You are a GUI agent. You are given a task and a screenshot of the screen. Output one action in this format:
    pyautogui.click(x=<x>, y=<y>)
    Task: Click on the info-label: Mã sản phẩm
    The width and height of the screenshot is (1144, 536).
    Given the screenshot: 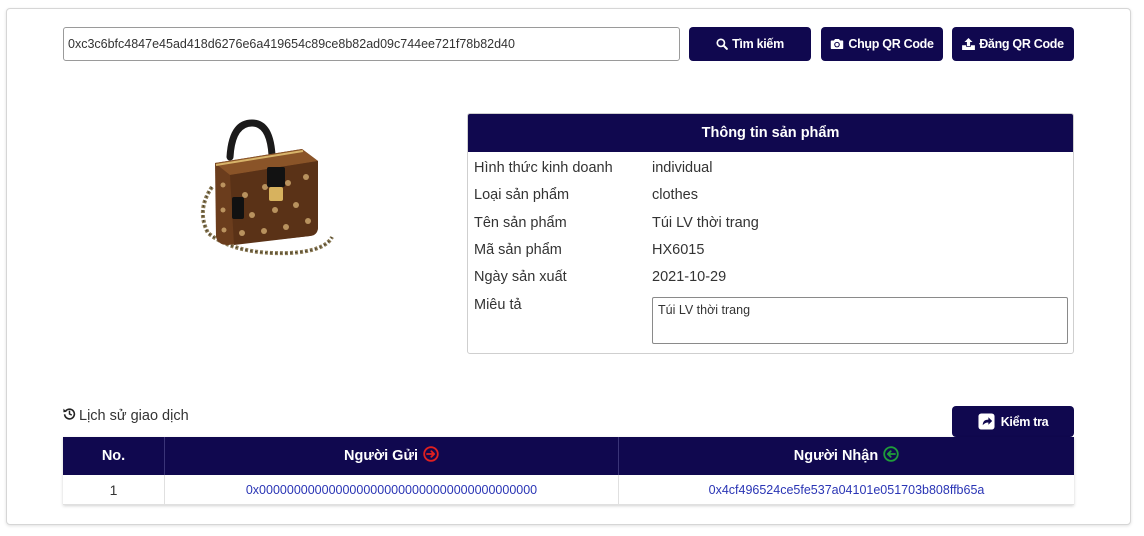 What is the action you would take?
    pyautogui.click(x=518, y=250)
    